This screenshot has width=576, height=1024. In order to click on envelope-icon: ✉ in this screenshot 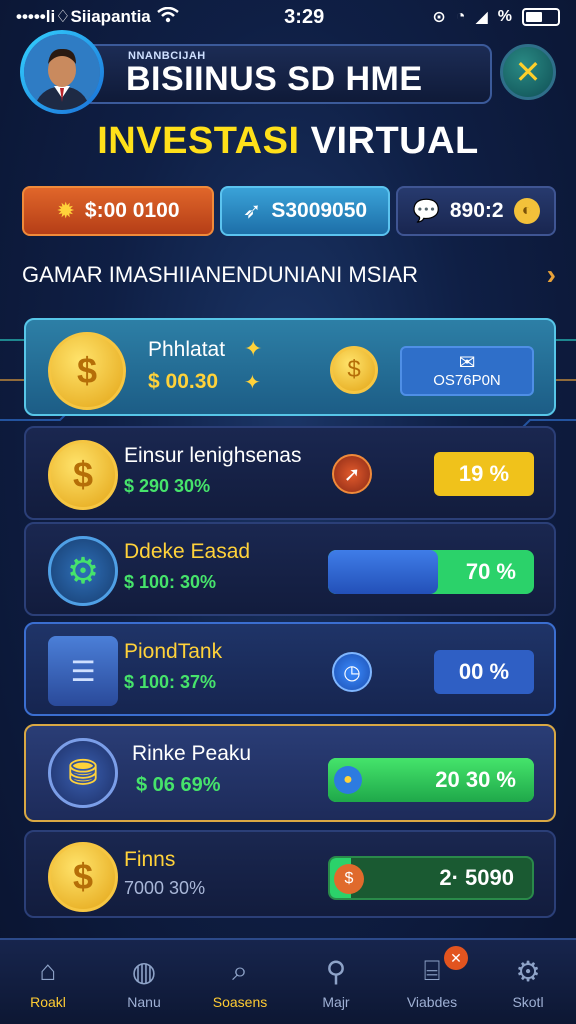, I will do `click(467, 362)`.